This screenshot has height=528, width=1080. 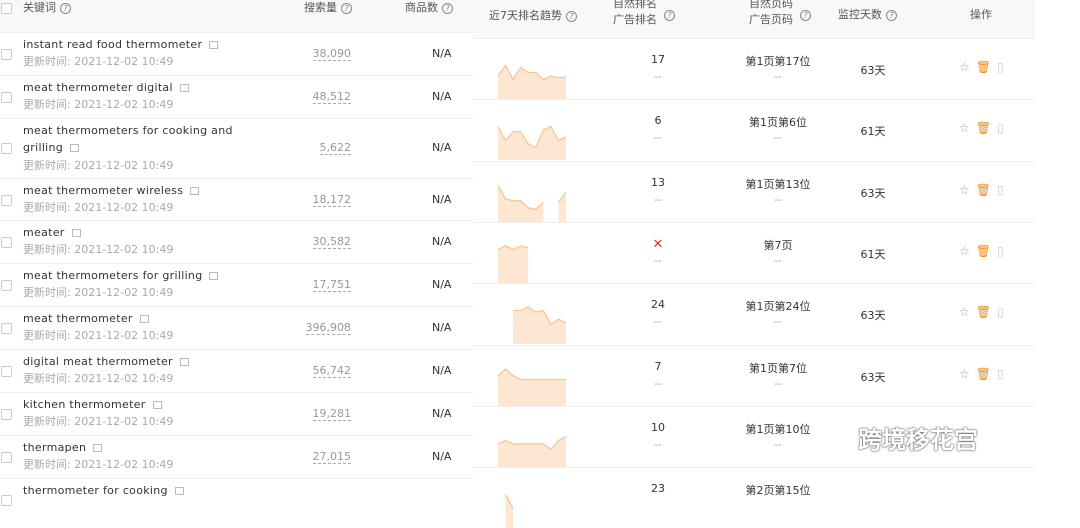 I want to click on search-volume: 56,742, so click(x=331, y=371).